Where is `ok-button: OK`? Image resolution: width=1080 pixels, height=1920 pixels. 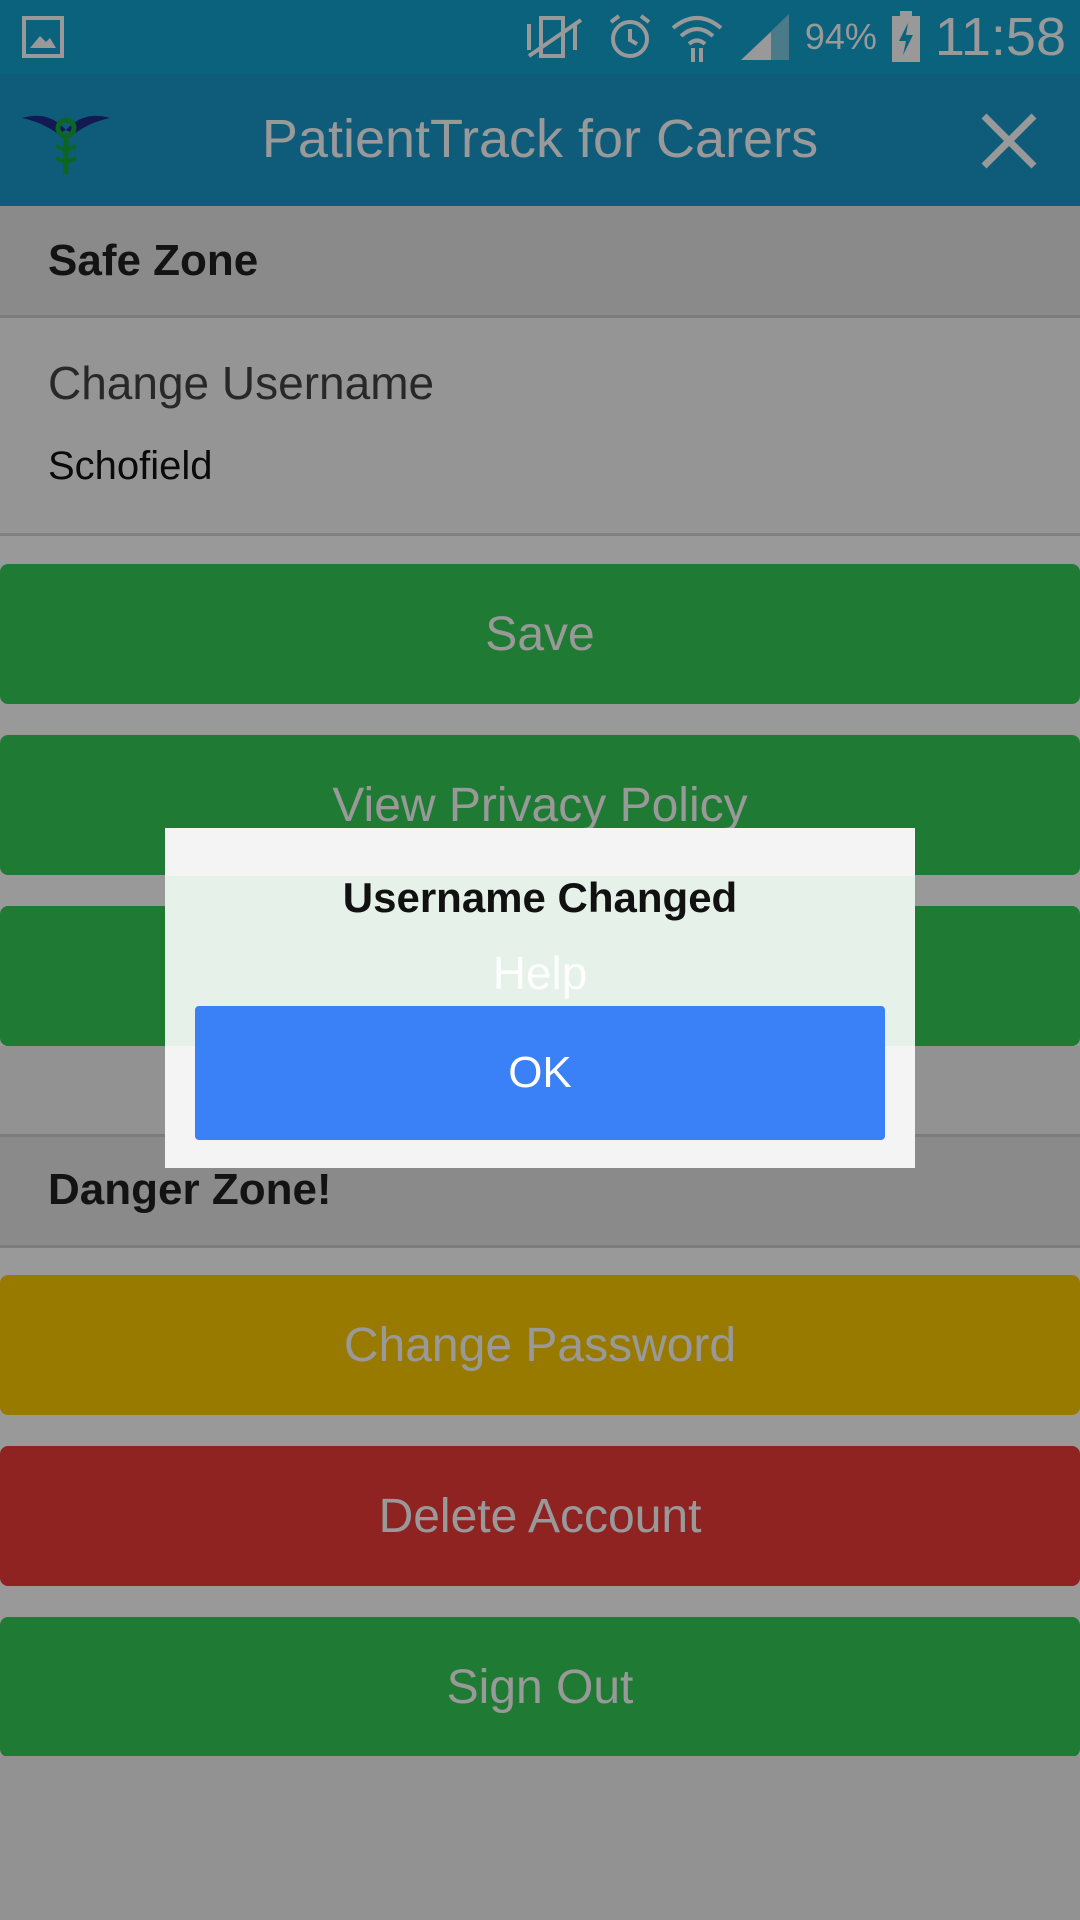
ok-button: OK is located at coordinates (540, 1073).